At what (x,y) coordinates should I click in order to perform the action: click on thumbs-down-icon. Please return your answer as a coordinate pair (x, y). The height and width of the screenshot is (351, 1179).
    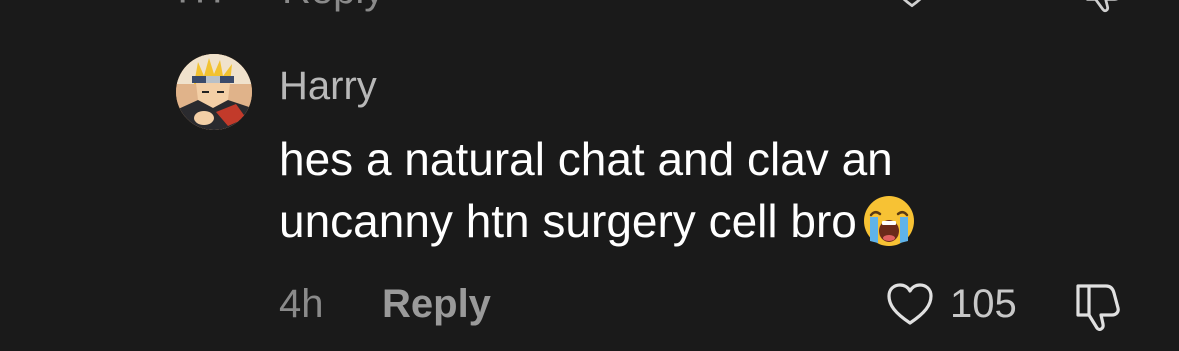
    Looking at the image, I should click on (1098, 306).